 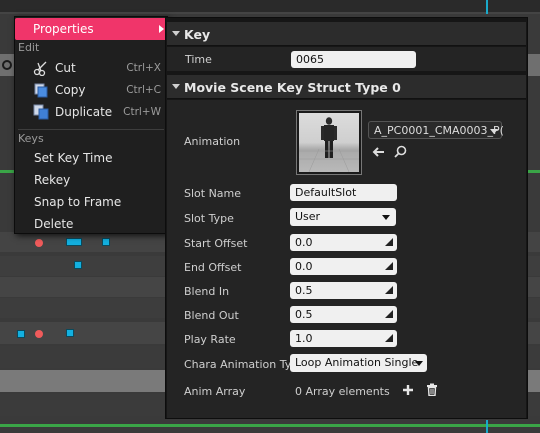 What do you see at coordinates (63, 29) in the screenshot?
I see `properties-label: Properties` at bounding box center [63, 29].